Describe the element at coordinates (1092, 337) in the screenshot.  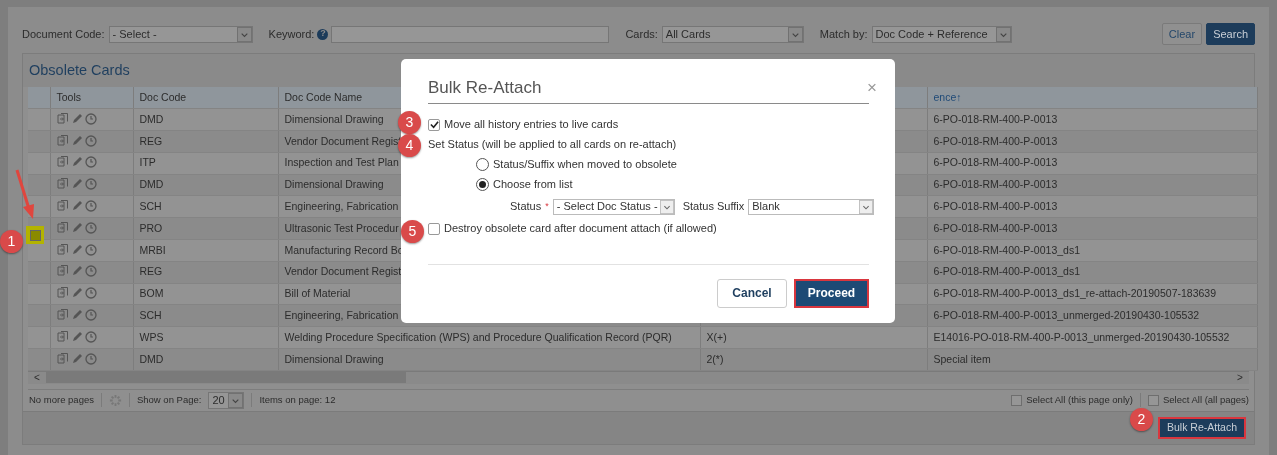
I see `table-cell: E14016-PO-018-RM-400-P-0013_unmerged-20190430-105532` at that location.